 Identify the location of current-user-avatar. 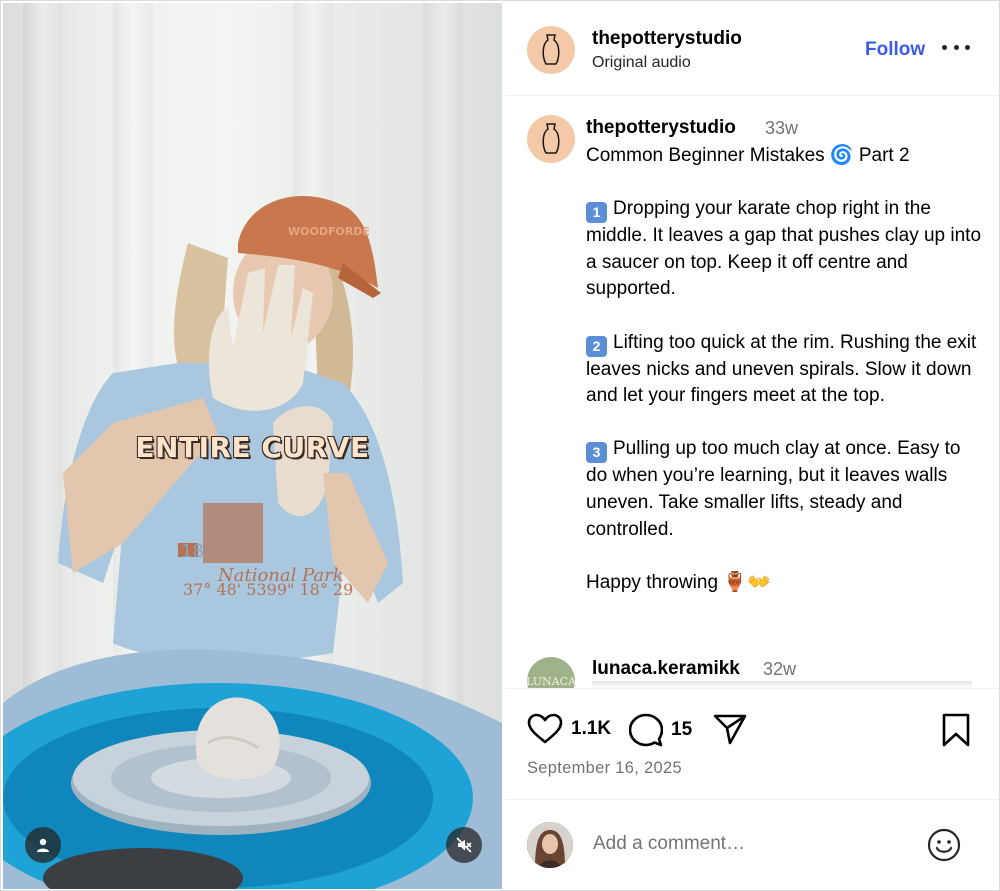
(550, 845).